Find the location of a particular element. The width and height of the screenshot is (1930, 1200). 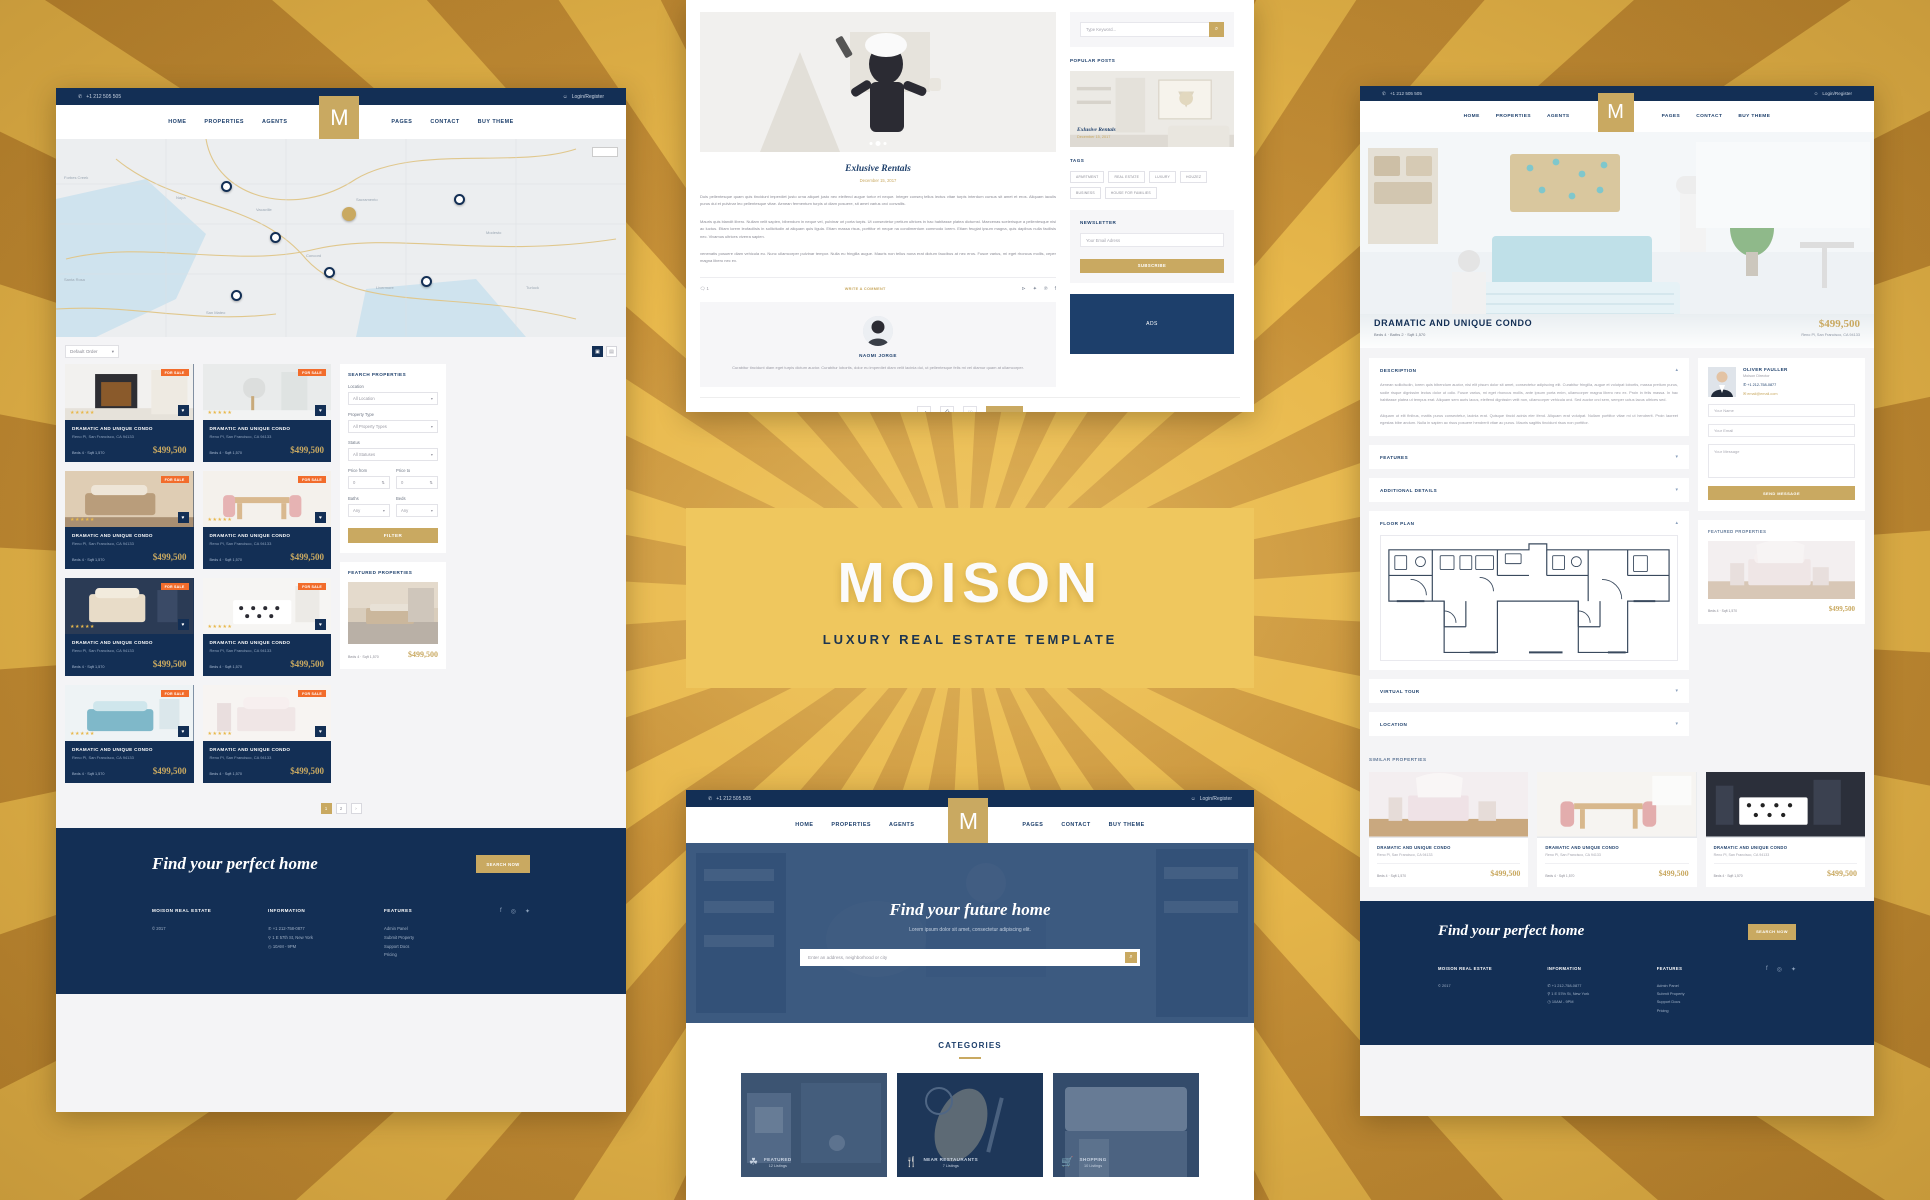

nav-properties: PROPERTIES is located at coordinates (224, 122).